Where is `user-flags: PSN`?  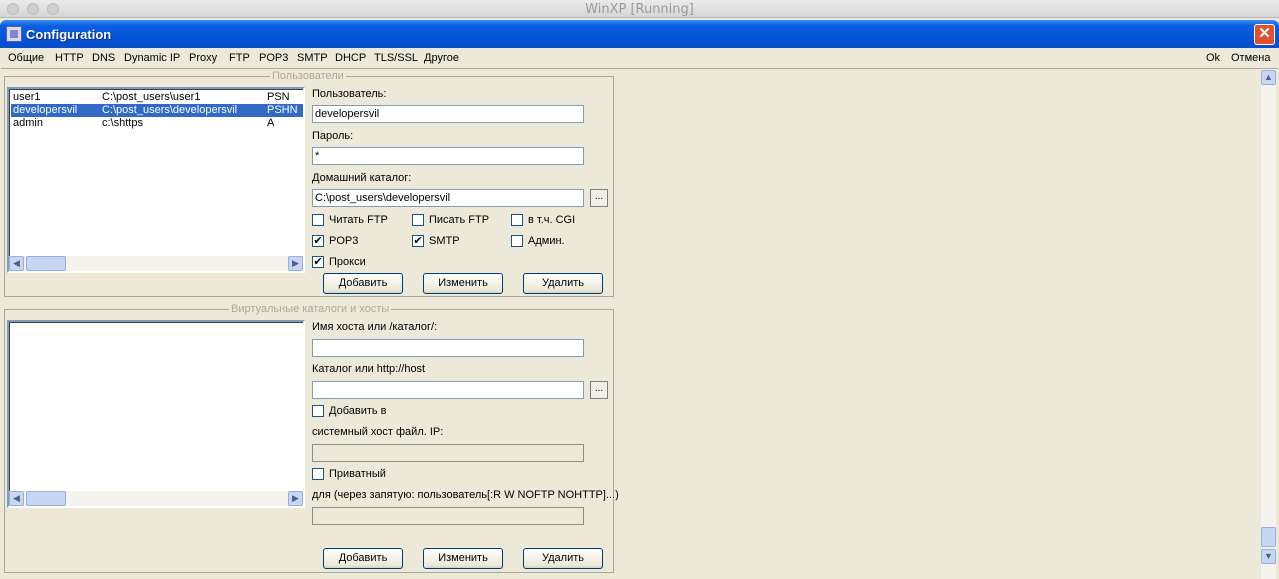 user-flags: PSN is located at coordinates (278, 97).